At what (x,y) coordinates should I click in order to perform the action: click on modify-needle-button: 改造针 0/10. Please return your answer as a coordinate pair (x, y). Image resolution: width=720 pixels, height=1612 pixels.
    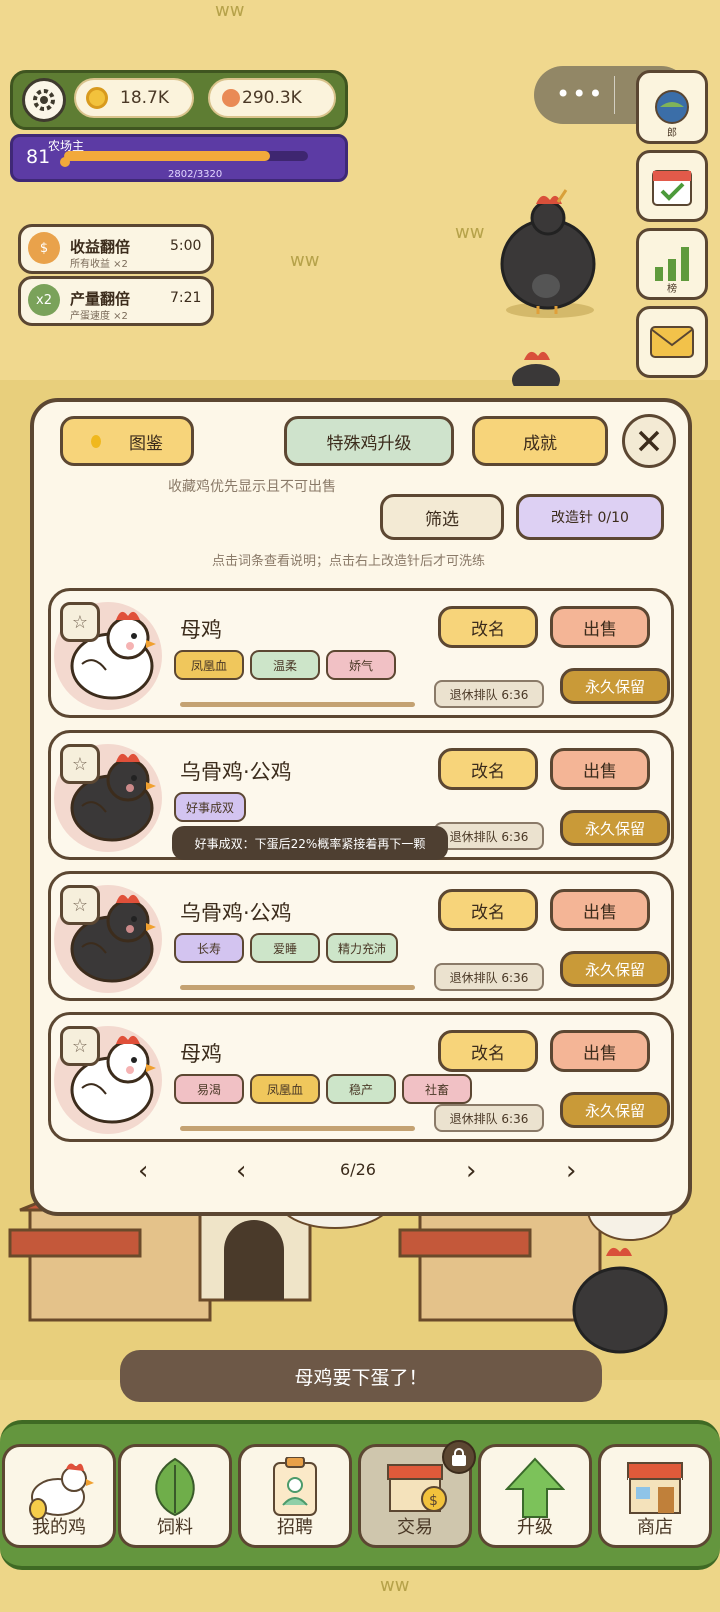
    Looking at the image, I should click on (590, 517).